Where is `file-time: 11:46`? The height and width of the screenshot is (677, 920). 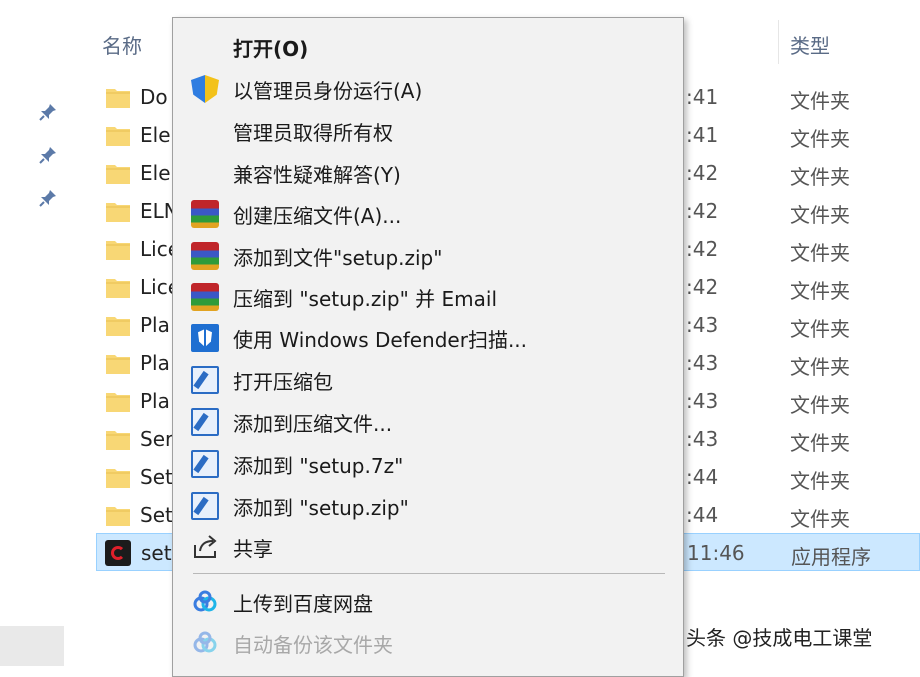
file-time: 11:46 is located at coordinates (716, 553).